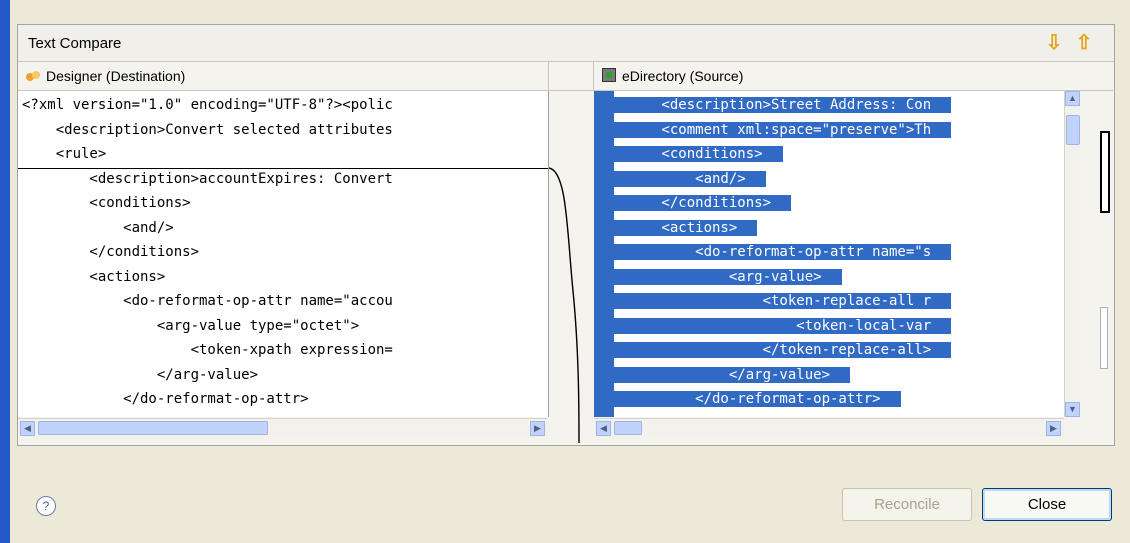 This screenshot has height=543, width=1130. Describe the element at coordinates (907, 504) in the screenshot. I see `reconcile-button: Reconcile` at that location.